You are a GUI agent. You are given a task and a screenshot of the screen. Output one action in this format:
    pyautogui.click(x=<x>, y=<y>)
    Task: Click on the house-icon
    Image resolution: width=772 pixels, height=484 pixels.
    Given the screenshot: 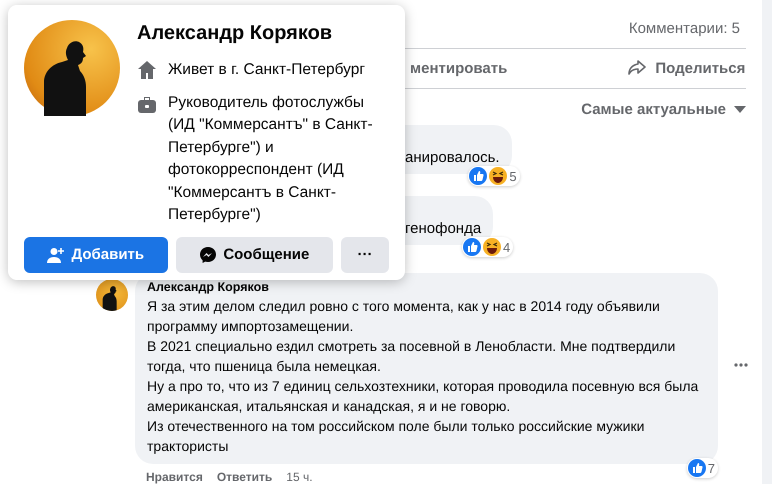 What is the action you would take?
    pyautogui.click(x=147, y=70)
    